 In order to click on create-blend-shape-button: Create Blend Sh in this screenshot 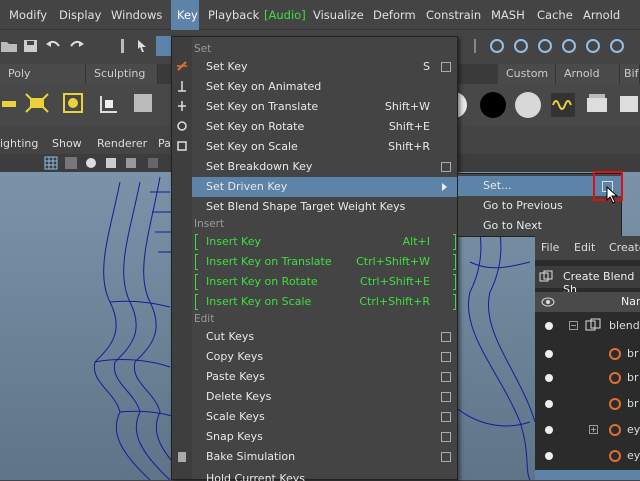, I will do `click(587, 281)`.